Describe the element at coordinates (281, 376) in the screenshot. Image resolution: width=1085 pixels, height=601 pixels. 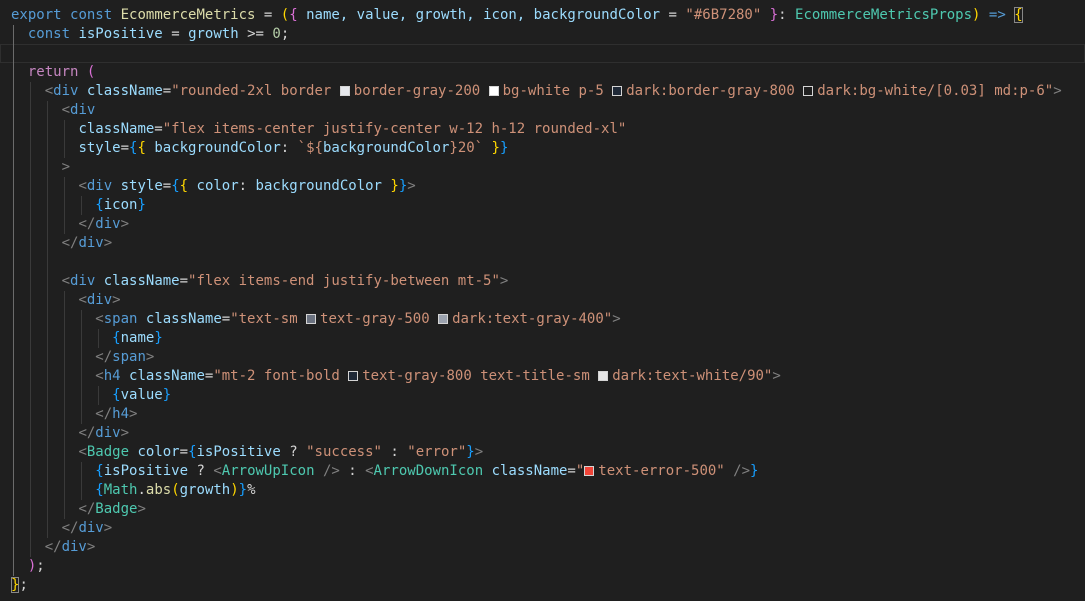
I see `string: "mt-2 font-bold` at that location.